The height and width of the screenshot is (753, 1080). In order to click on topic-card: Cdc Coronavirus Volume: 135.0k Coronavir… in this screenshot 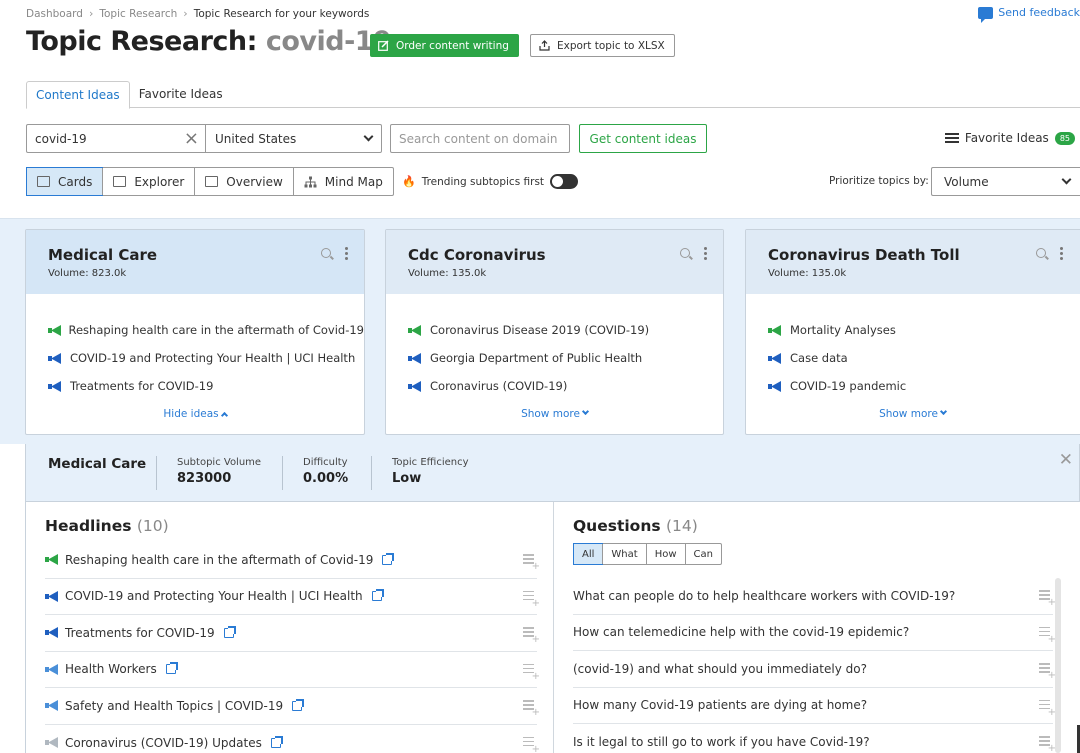, I will do `click(554, 332)`.